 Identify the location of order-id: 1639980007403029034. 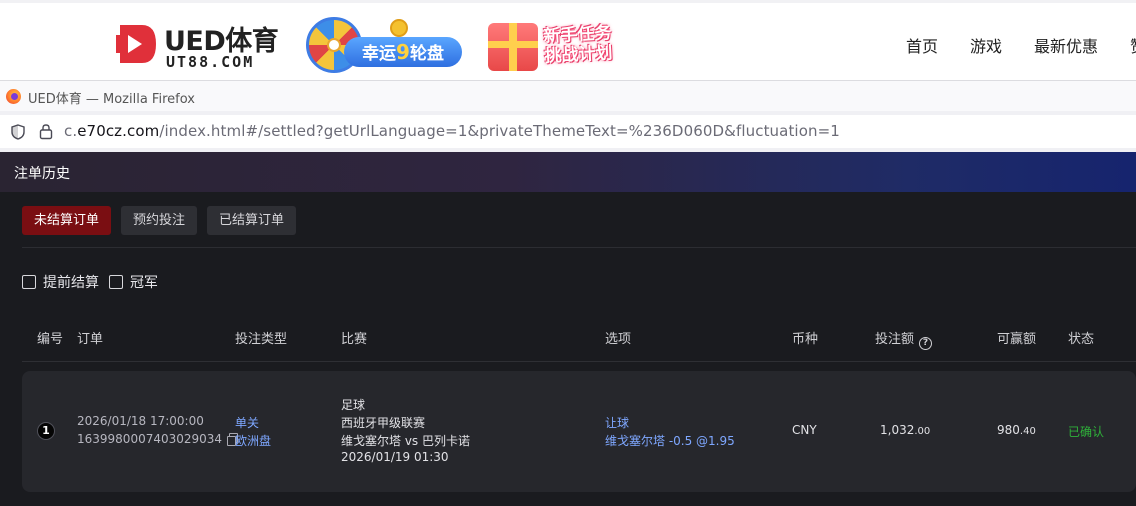
(158, 439).